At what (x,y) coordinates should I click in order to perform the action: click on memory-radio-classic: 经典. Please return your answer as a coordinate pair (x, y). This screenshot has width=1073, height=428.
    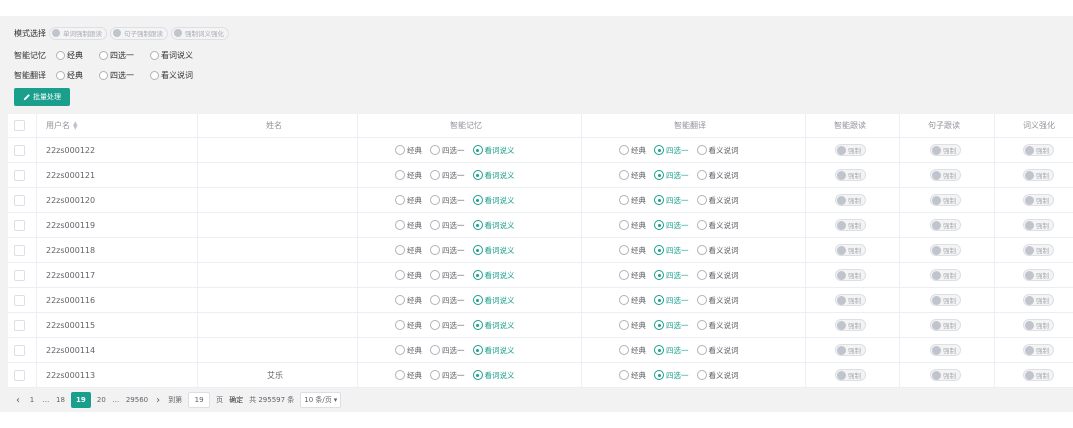
    Looking at the image, I should click on (69, 55).